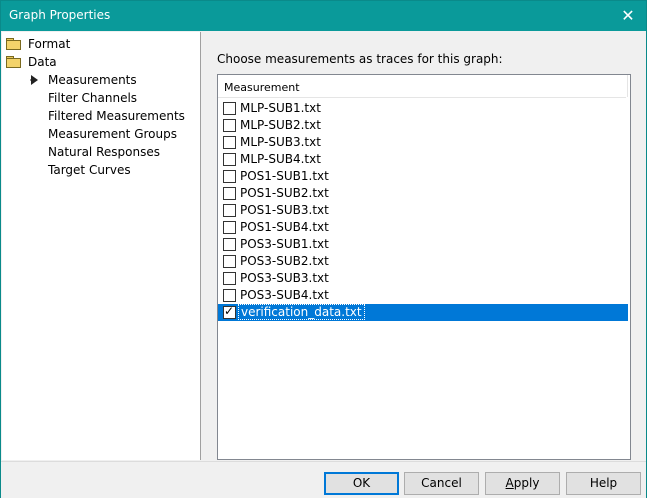 This screenshot has width=647, height=498. Describe the element at coordinates (628, 16) in the screenshot. I see `close-icon: ✕` at that location.